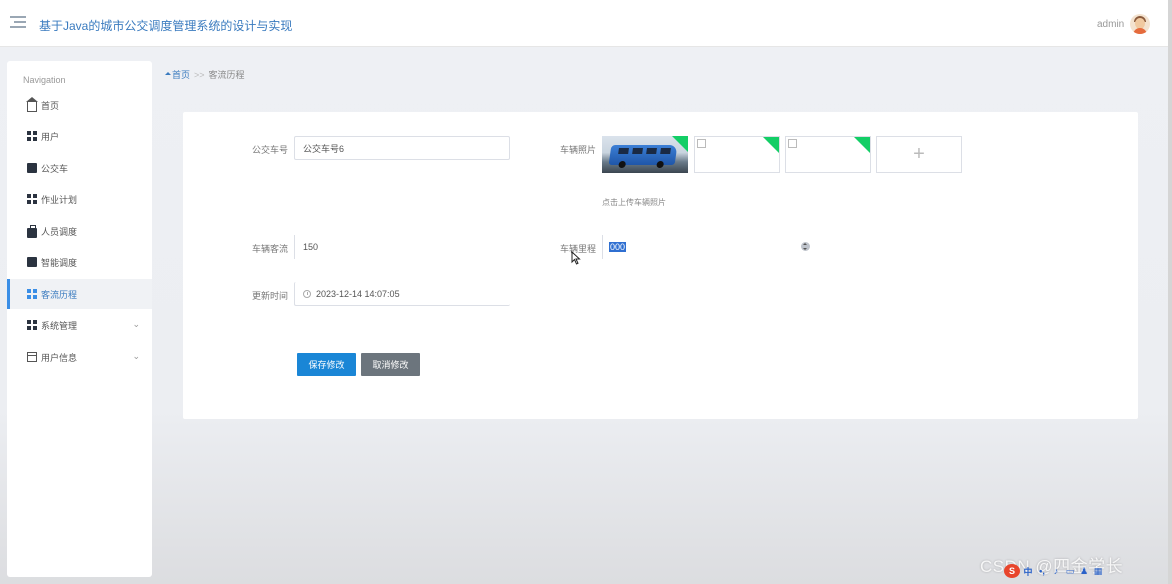  What do you see at coordinates (79, 231) in the screenshot?
I see `sidebar-item-staff-dispatch: 人员调度` at bounding box center [79, 231].